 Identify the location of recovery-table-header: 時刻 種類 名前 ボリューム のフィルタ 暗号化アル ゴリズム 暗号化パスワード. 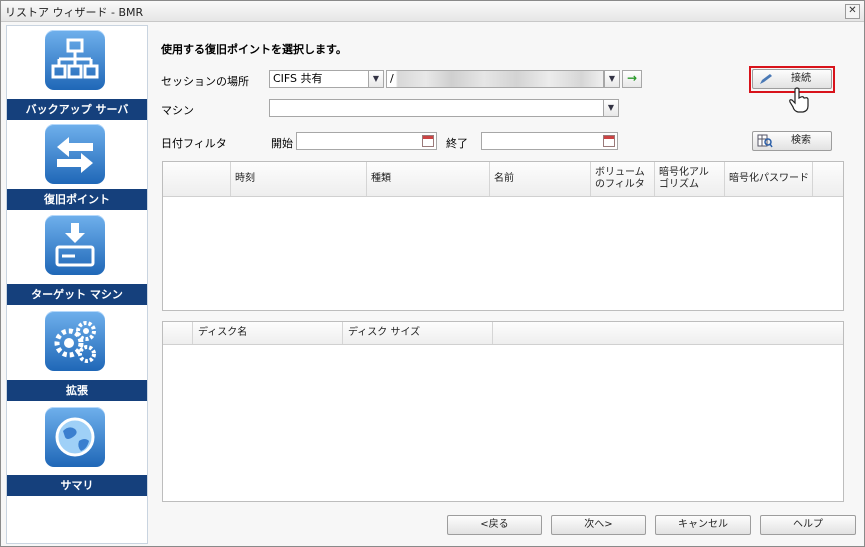
(503, 179).